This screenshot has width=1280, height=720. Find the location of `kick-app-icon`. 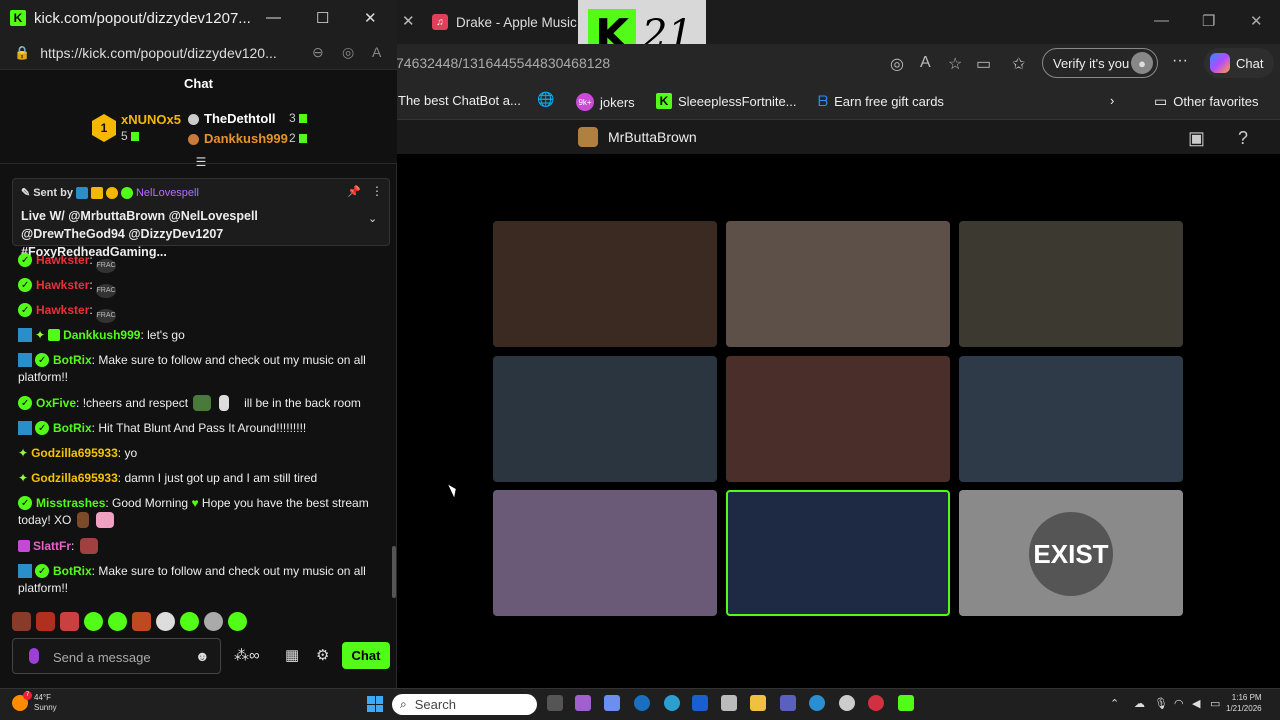

kick-app-icon is located at coordinates (906, 703).